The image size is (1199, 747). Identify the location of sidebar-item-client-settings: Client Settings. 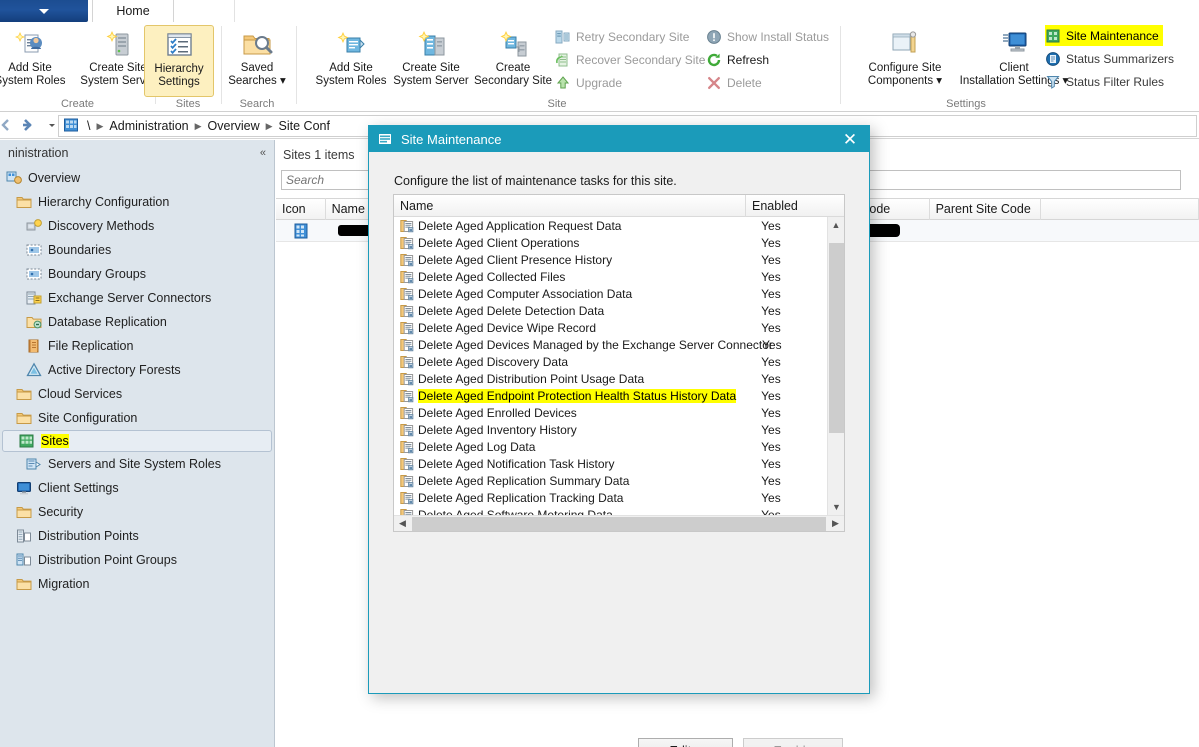
(137, 488).